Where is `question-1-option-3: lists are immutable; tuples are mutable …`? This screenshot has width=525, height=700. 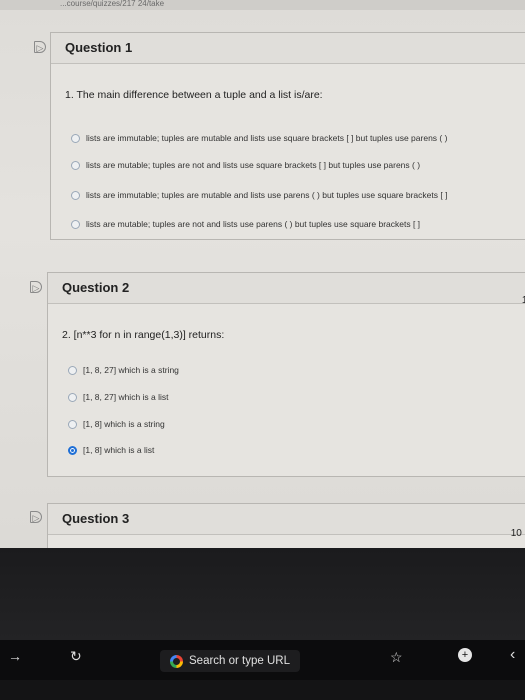 question-1-option-3: lists are immutable; tuples are mutable … is located at coordinates (259, 195).